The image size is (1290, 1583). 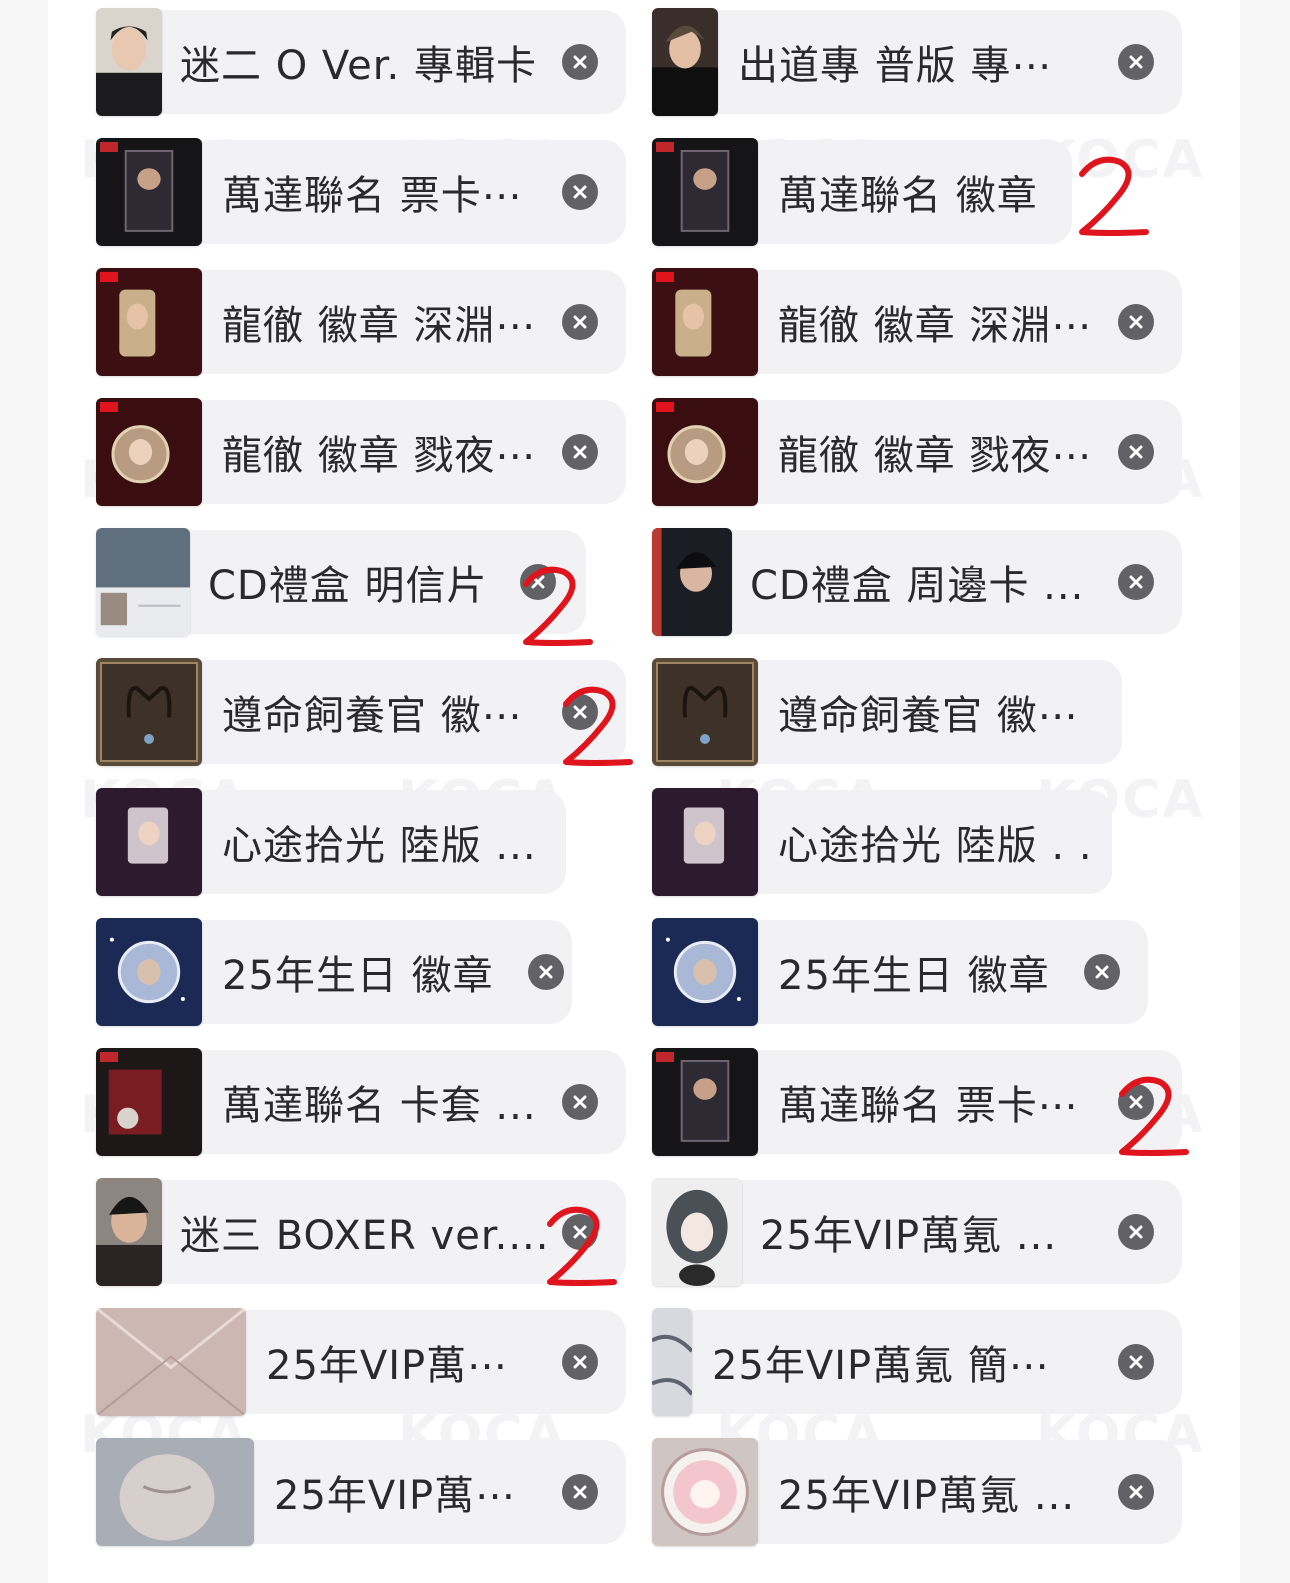 I want to click on item-chip: 萬達聯名 徽章, so click(x=862, y=192).